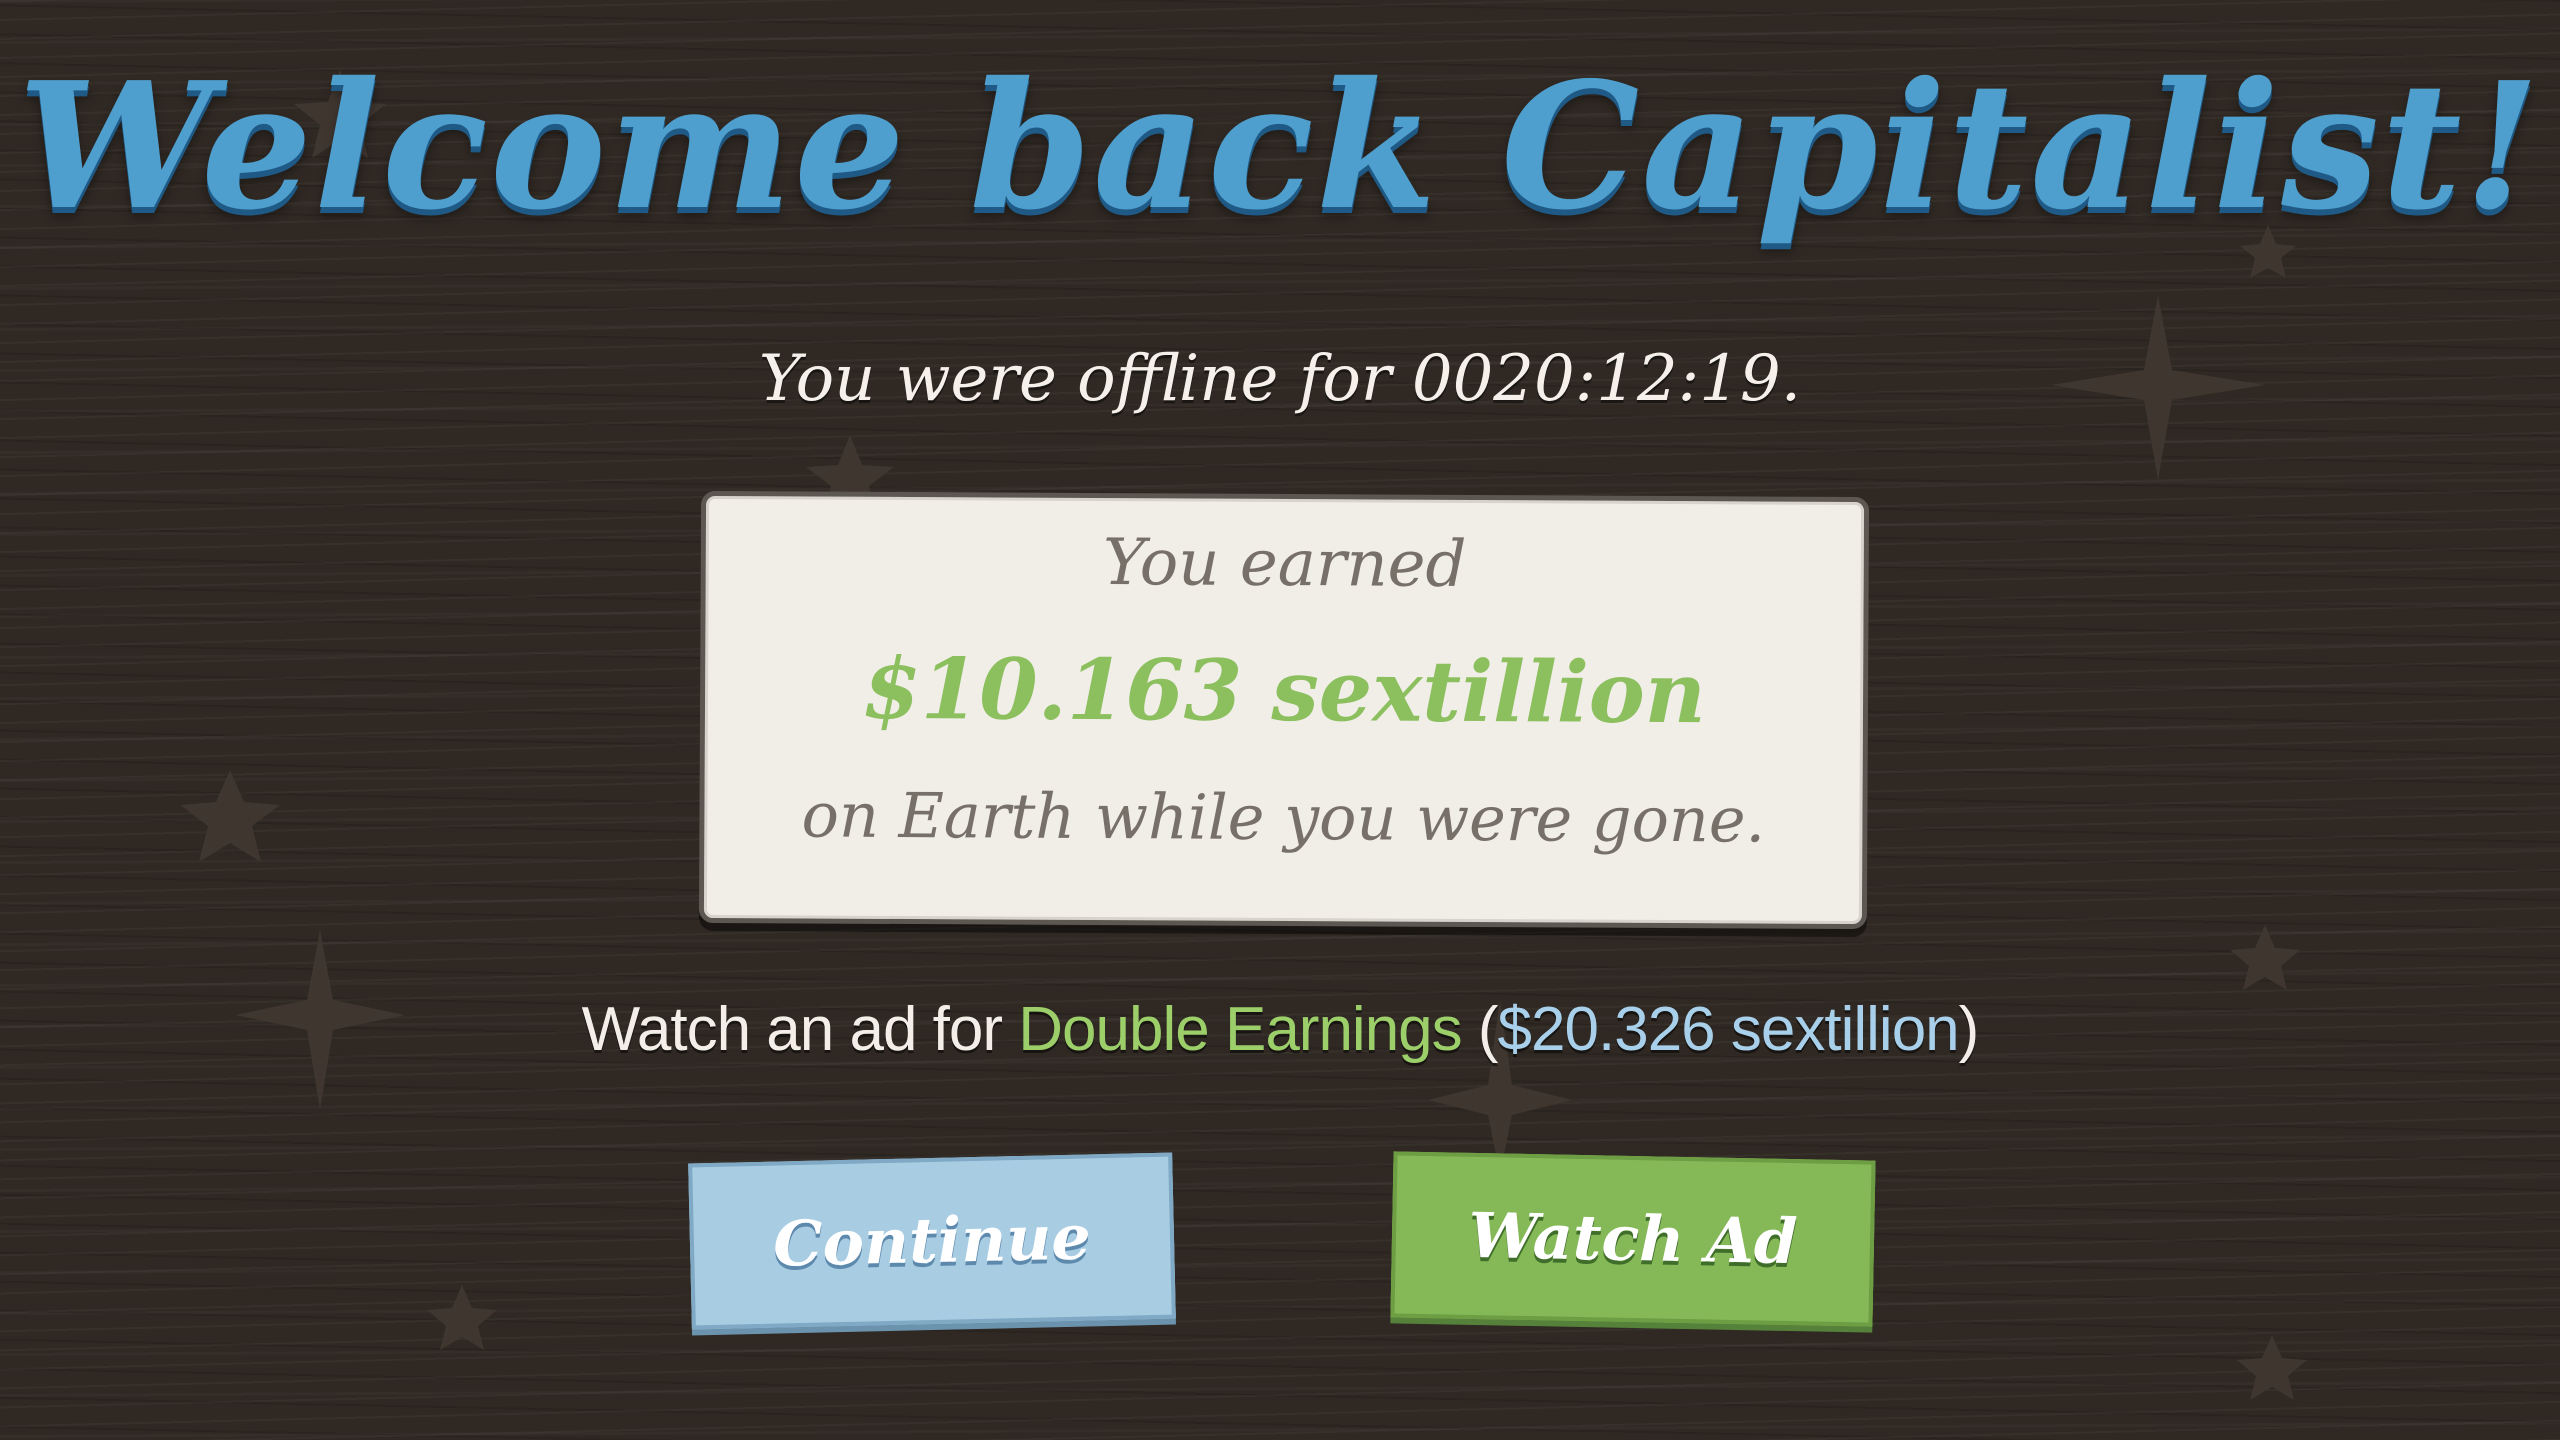 The image size is (2560, 1440). What do you see at coordinates (1480, 1029) in the screenshot?
I see `ad-offer-open-paren: (` at bounding box center [1480, 1029].